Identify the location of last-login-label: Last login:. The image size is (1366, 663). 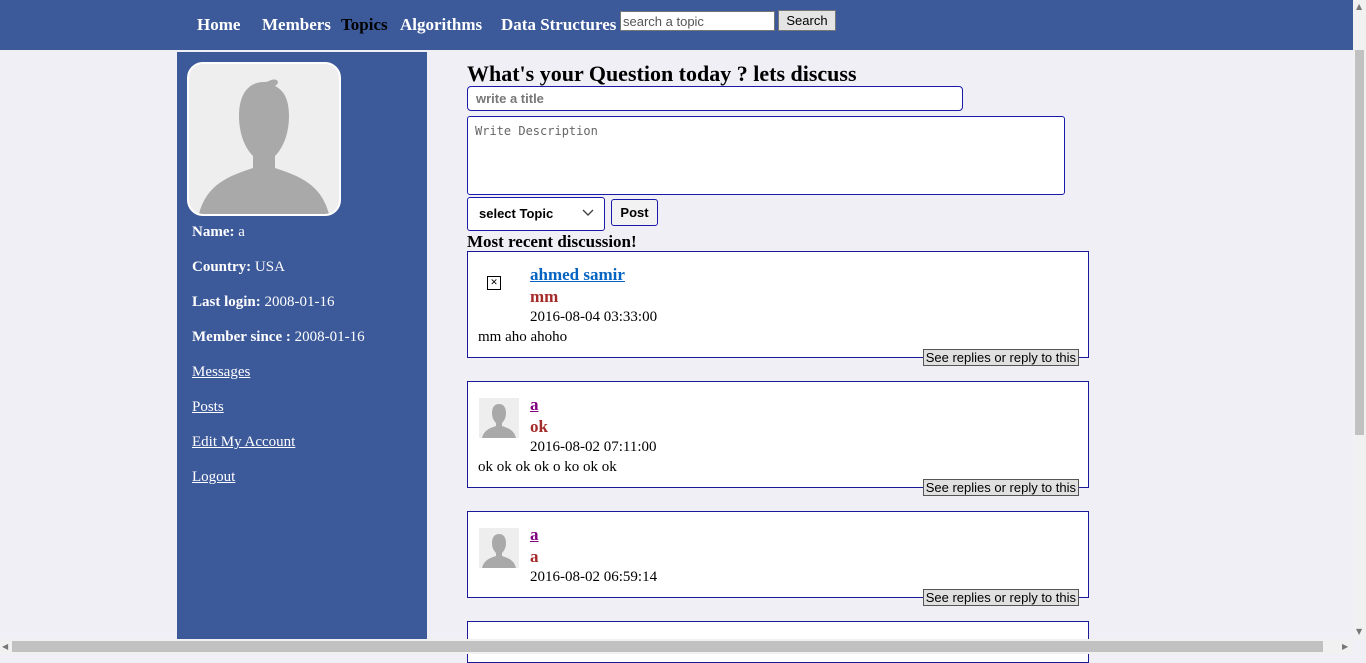
(226, 302).